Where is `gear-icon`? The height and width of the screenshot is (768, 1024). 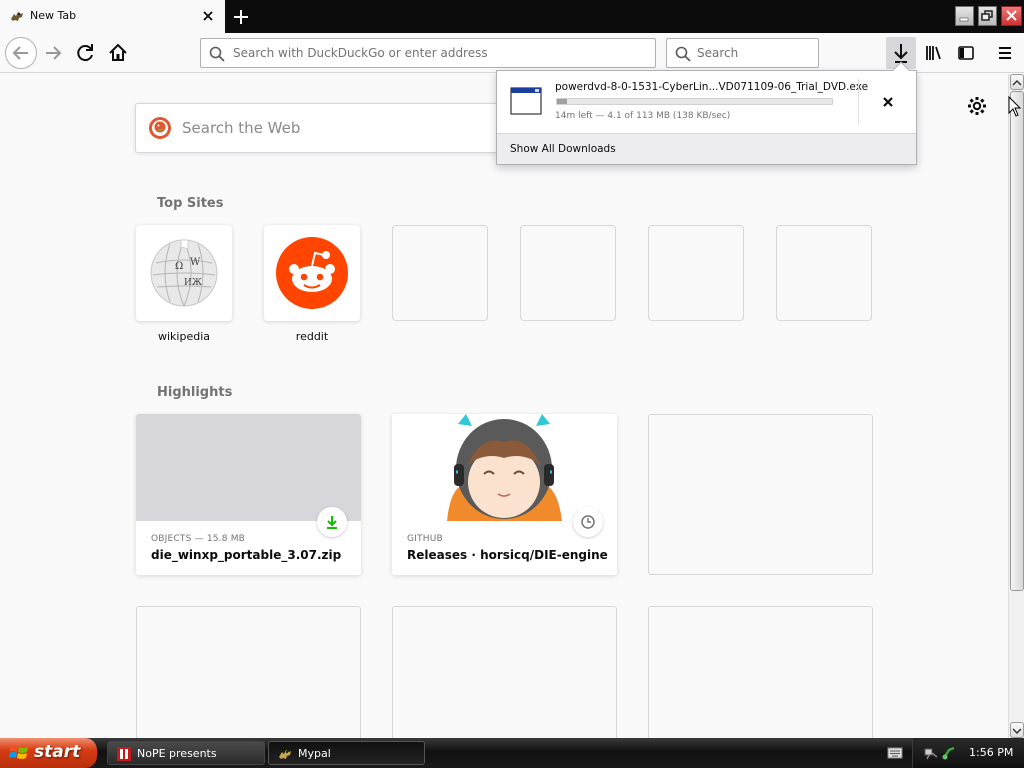 gear-icon is located at coordinates (977, 106).